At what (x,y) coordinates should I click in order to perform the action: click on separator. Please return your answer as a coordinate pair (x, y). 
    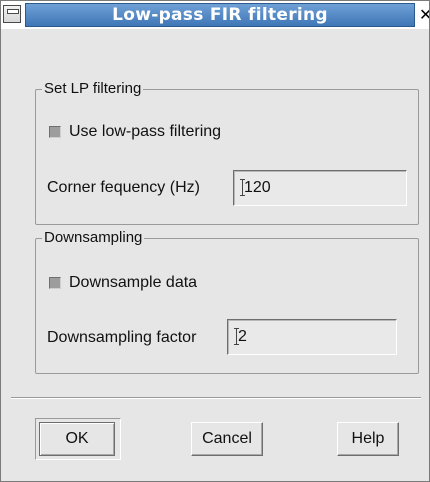
    Looking at the image, I should click on (216, 398).